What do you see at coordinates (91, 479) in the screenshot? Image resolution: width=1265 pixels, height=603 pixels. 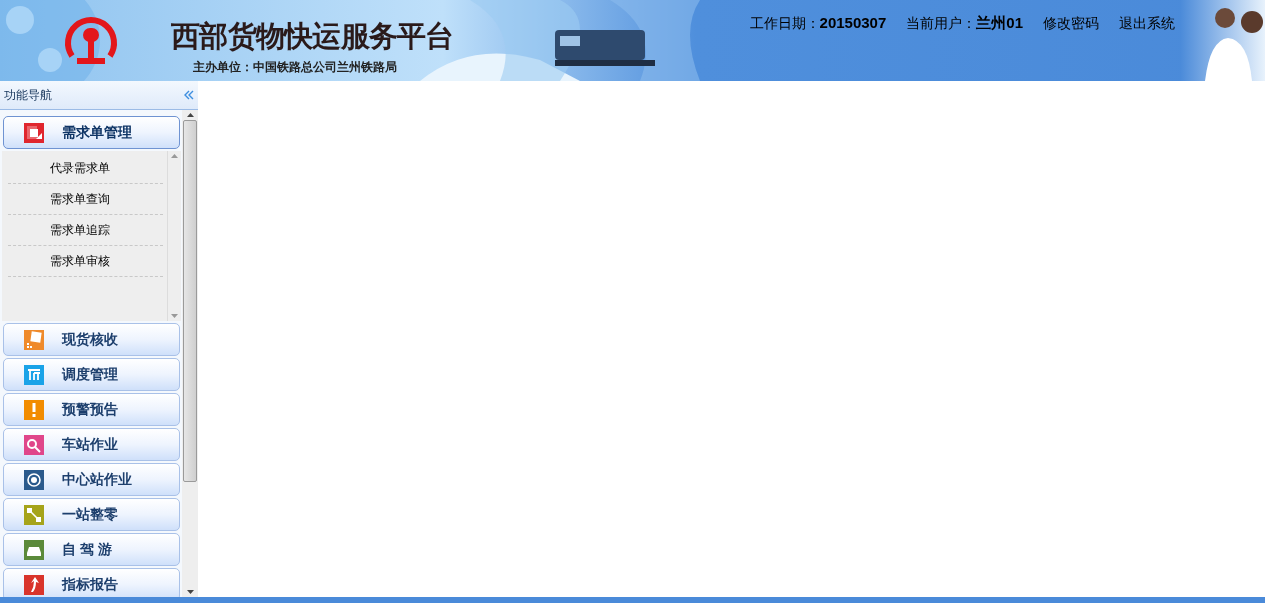 I see `accordion-header: 中心站作业` at bounding box center [91, 479].